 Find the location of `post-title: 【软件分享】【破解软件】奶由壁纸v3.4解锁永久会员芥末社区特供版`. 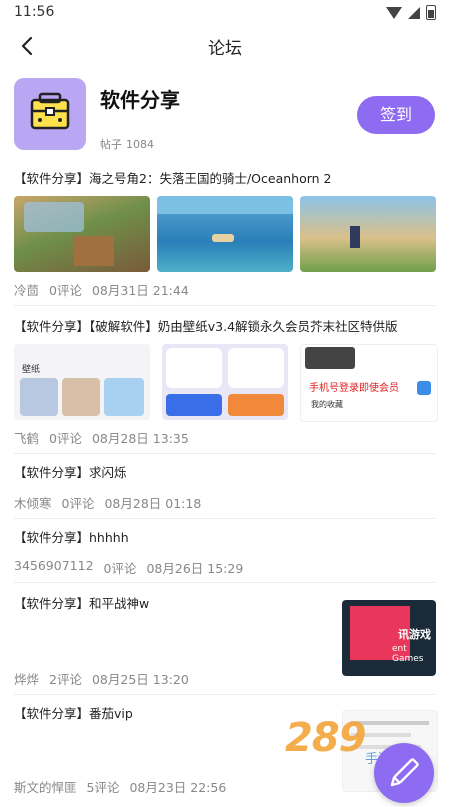

post-title: 【软件分享】【破解软件】奶由壁纸v3.4解锁永久会员芥末社区特供版 is located at coordinates (206, 326).